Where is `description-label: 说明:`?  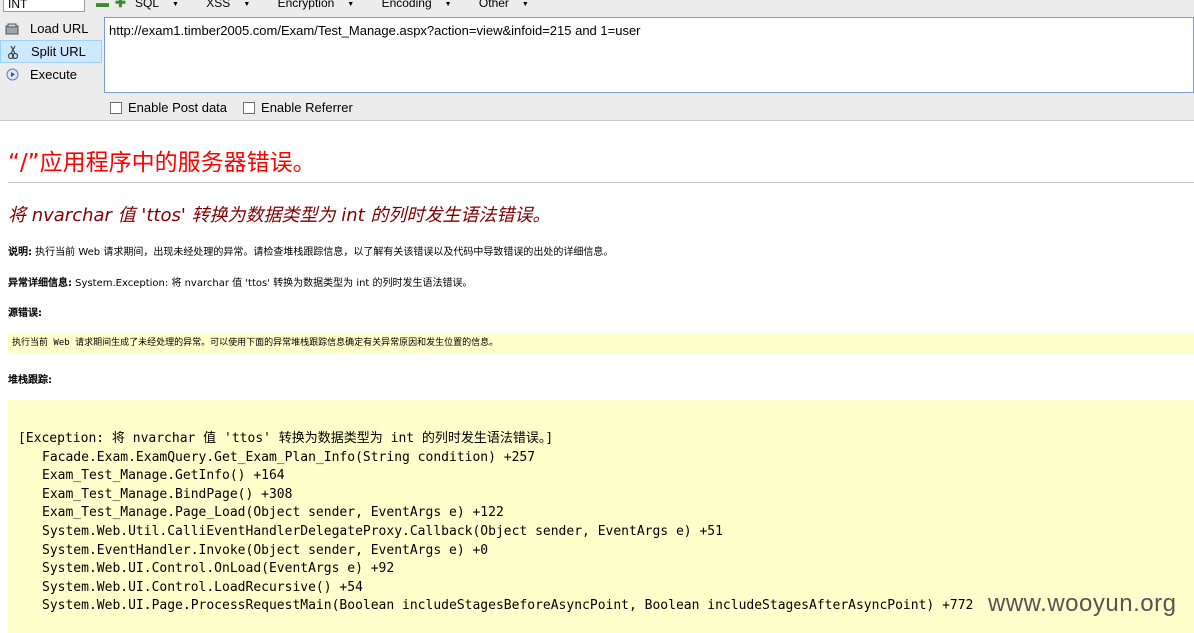
description-label: 说明: is located at coordinates (20, 252).